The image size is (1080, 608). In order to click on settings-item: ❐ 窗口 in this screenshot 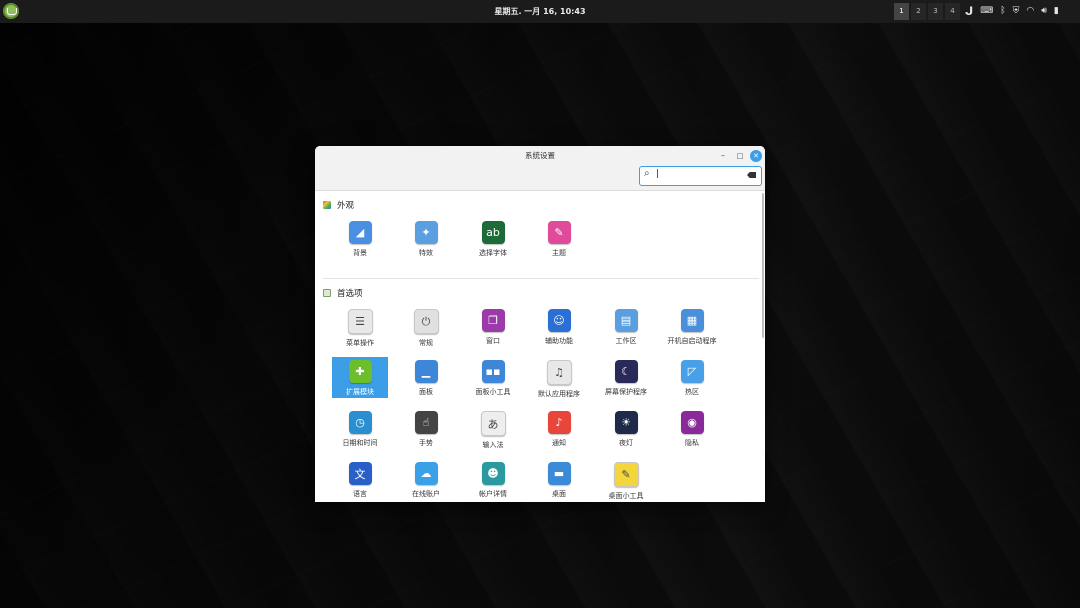, I will do `click(493, 326)`.